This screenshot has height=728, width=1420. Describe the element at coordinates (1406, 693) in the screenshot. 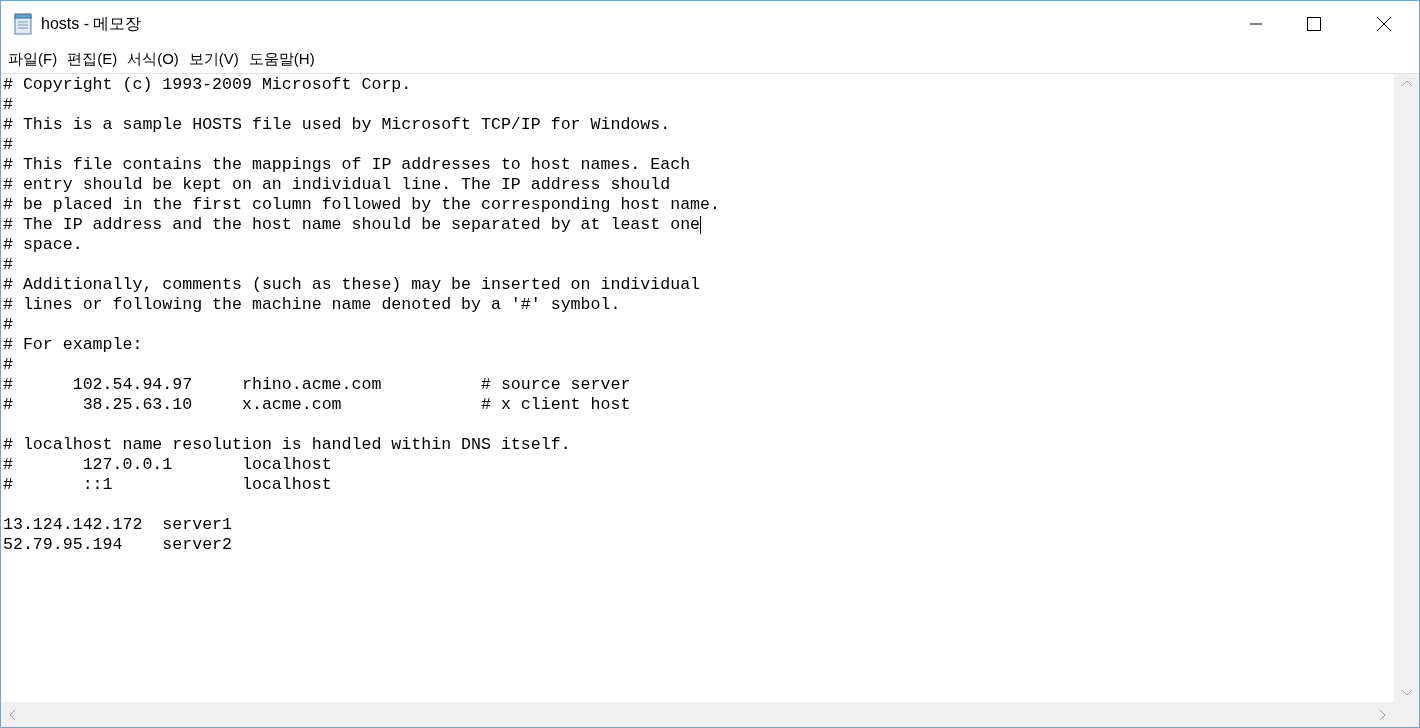

I see `scroll-down-icon` at that location.